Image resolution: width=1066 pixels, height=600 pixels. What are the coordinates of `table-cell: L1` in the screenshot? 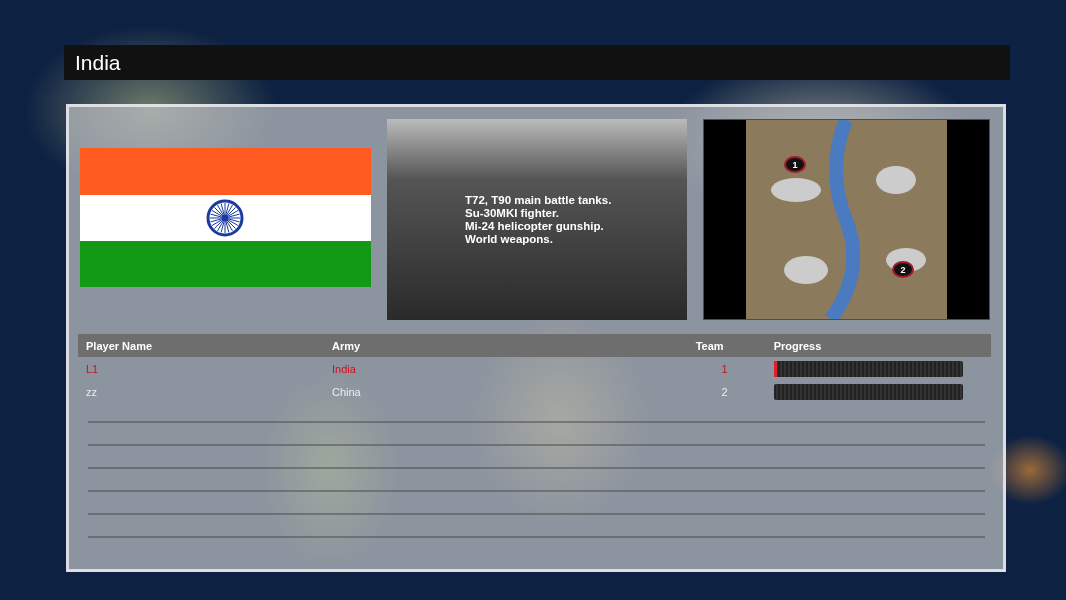 It's located at (201, 368).